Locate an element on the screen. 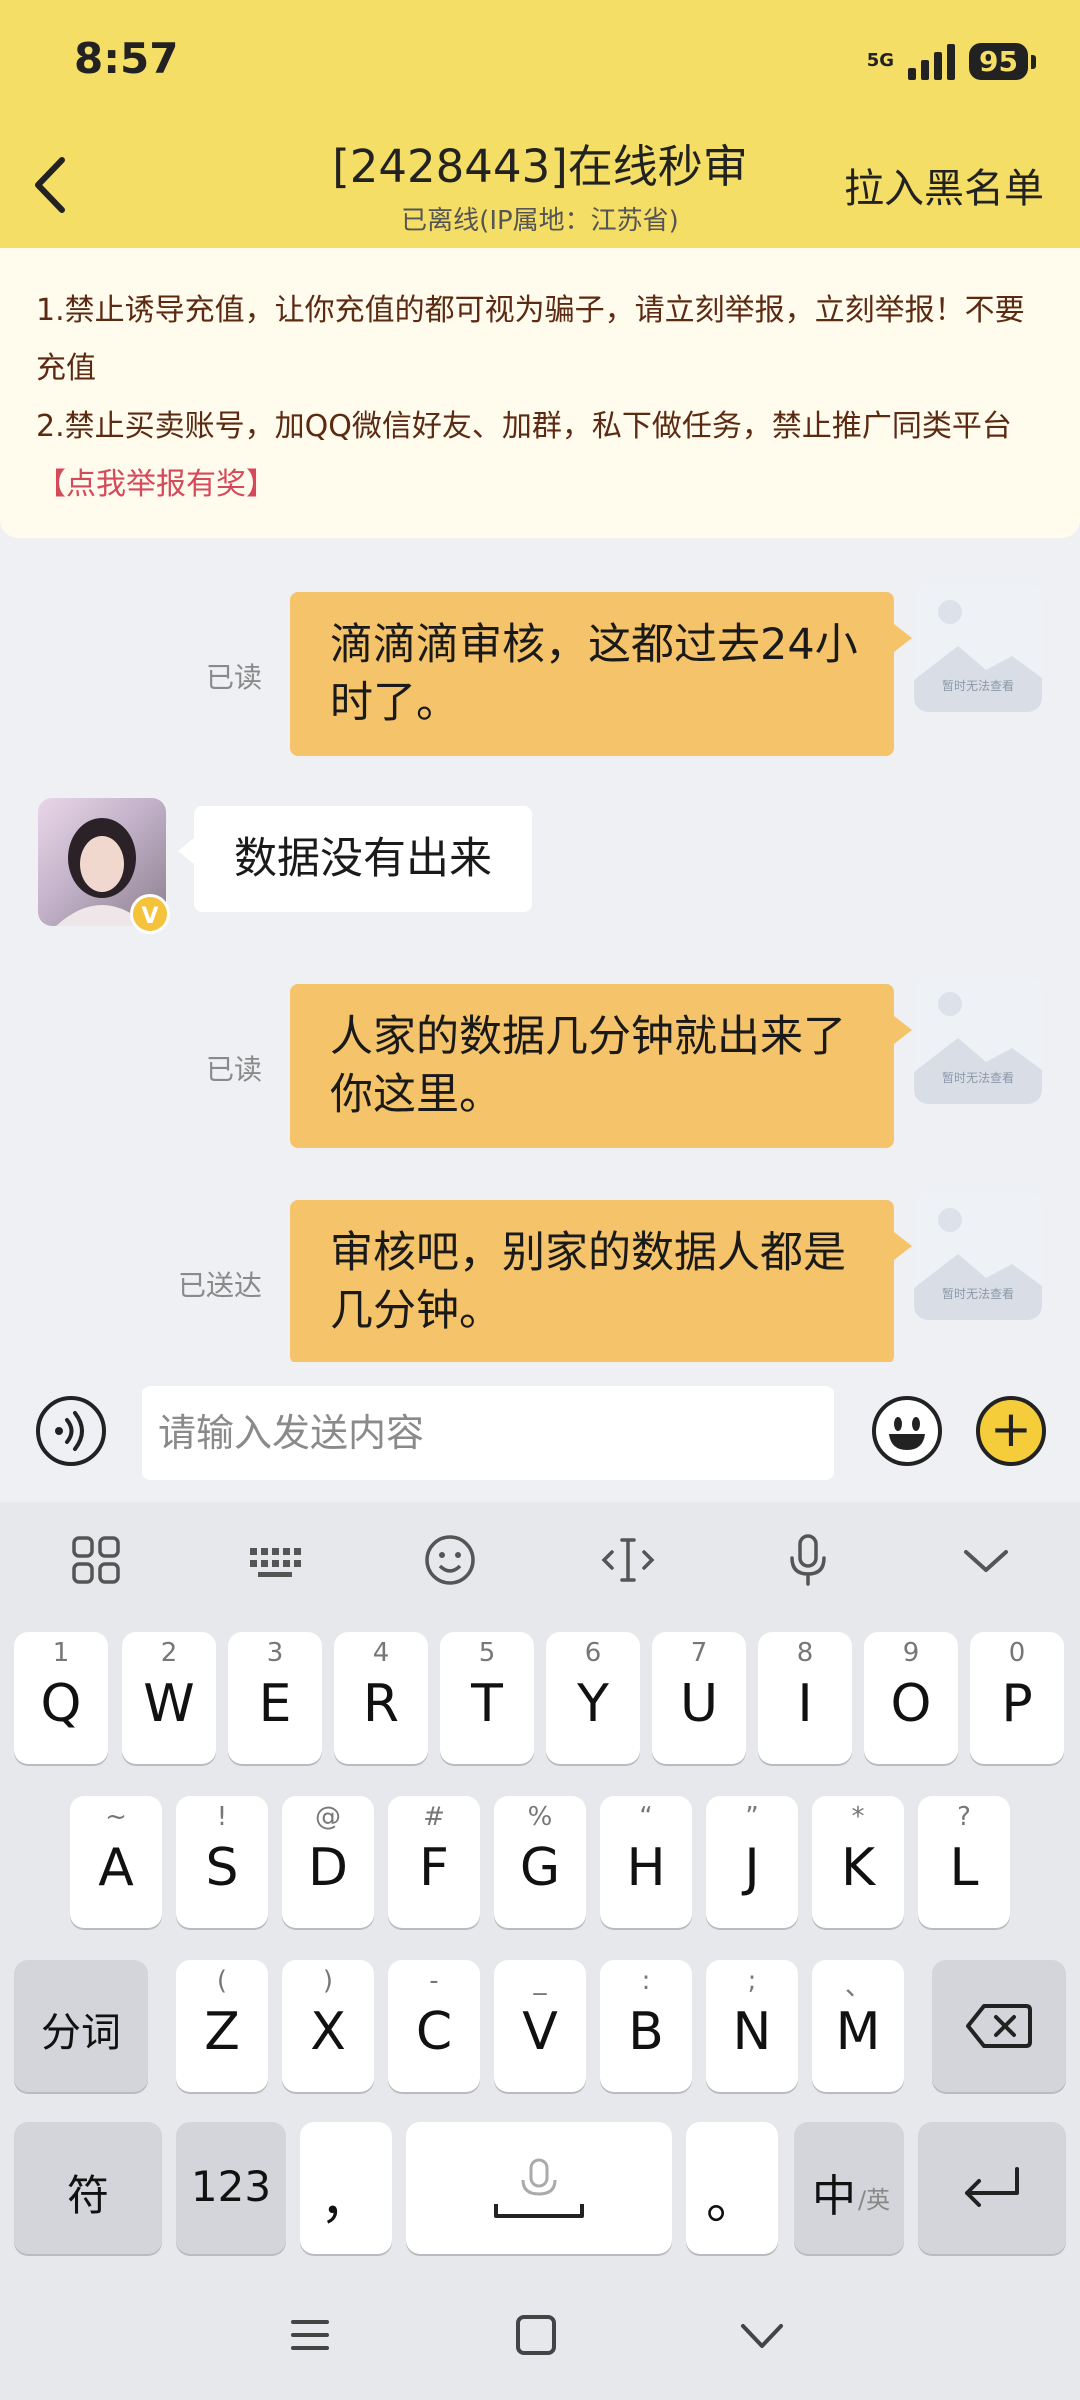 The width and height of the screenshot is (1080, 2400). emoji-button is located at coordinates (907, 1431).